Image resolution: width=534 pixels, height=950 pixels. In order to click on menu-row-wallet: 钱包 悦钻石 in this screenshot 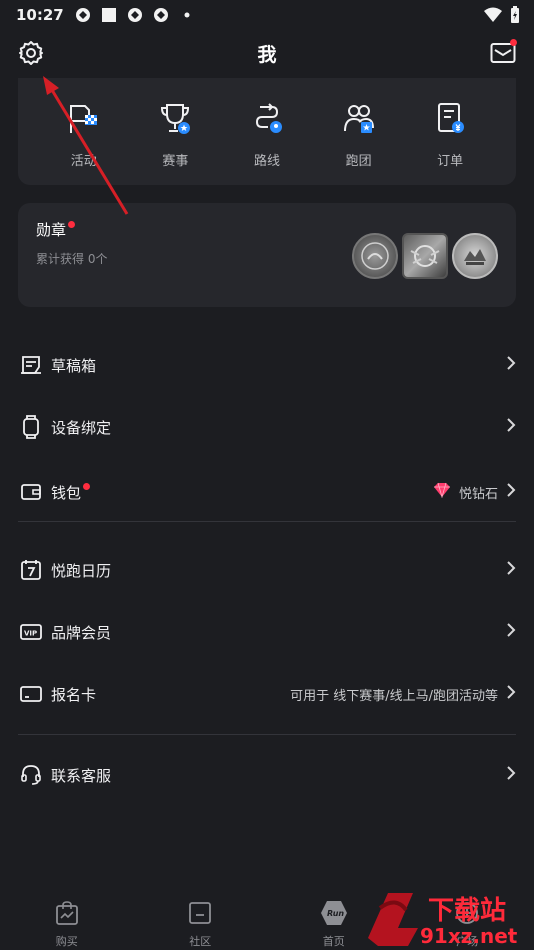, I will do `click(267, 492)`.